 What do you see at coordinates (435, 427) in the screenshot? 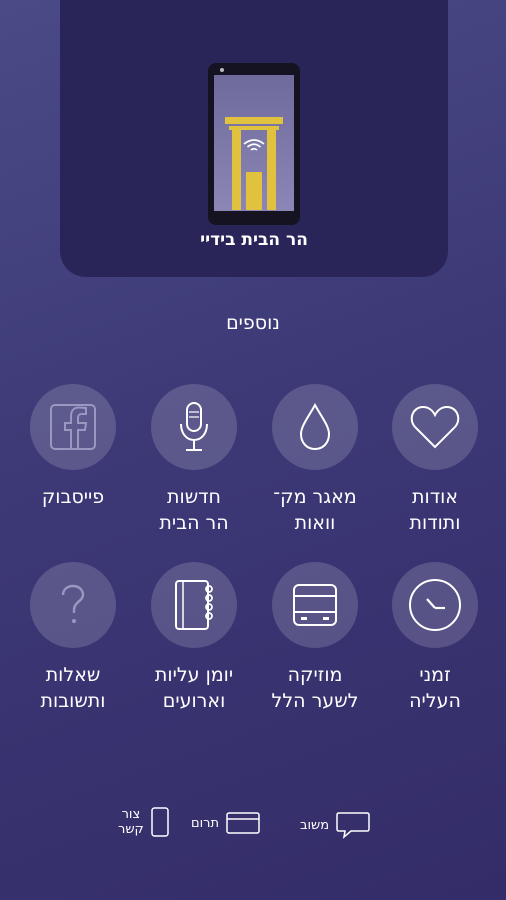
I see `heart-icon` at bounding box center [435, 427].